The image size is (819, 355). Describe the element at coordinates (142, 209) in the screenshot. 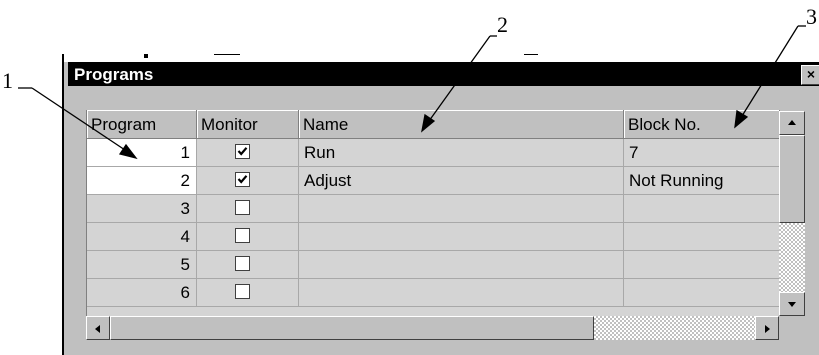

I see `program-cell: 3` at that location.